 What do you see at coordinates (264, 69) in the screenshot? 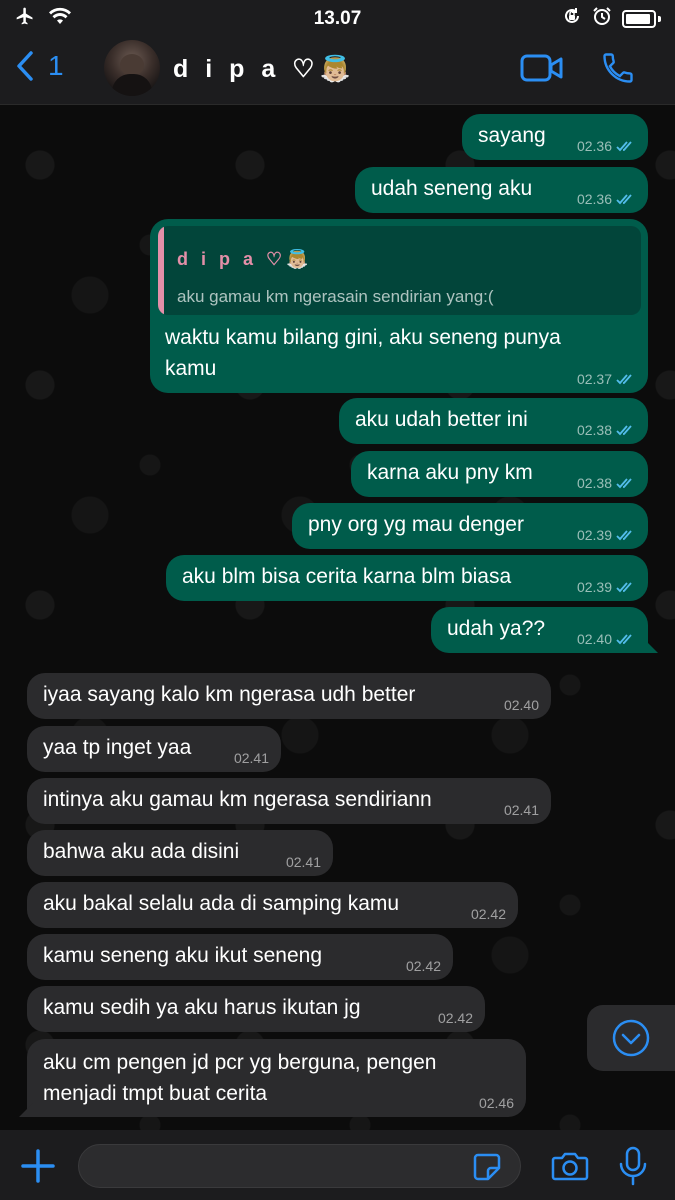
I see `contact-name: d i p a ♡👼🏼` at bounding box center [264, 69].